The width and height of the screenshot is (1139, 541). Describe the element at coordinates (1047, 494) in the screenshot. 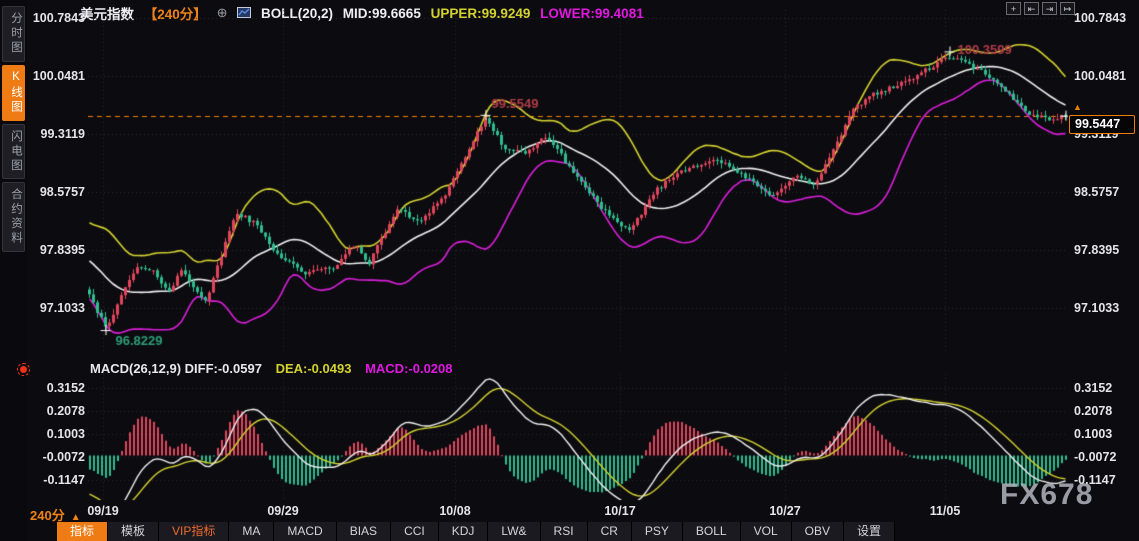

I see `watermark: FX678` at that location.